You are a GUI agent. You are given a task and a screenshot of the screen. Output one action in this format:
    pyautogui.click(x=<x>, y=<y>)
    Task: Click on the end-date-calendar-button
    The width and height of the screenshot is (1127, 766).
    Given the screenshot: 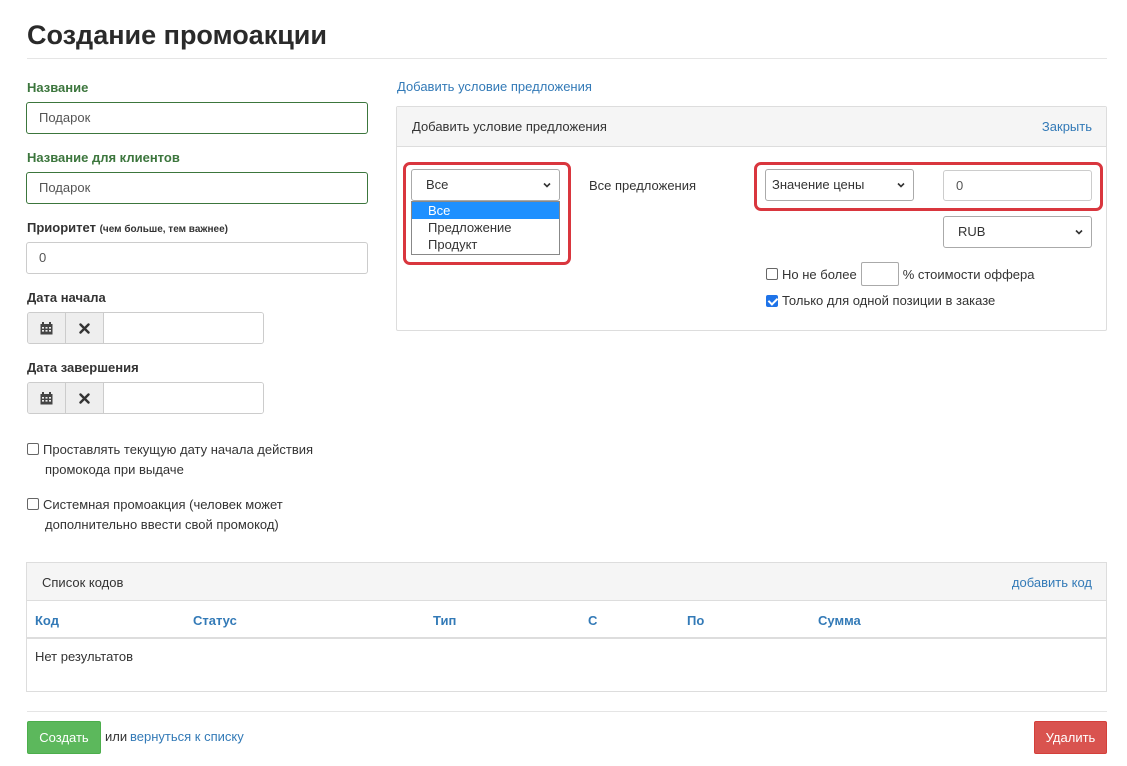 What is the action you would take?
    pyautogui.click(x=47, y=398)
    